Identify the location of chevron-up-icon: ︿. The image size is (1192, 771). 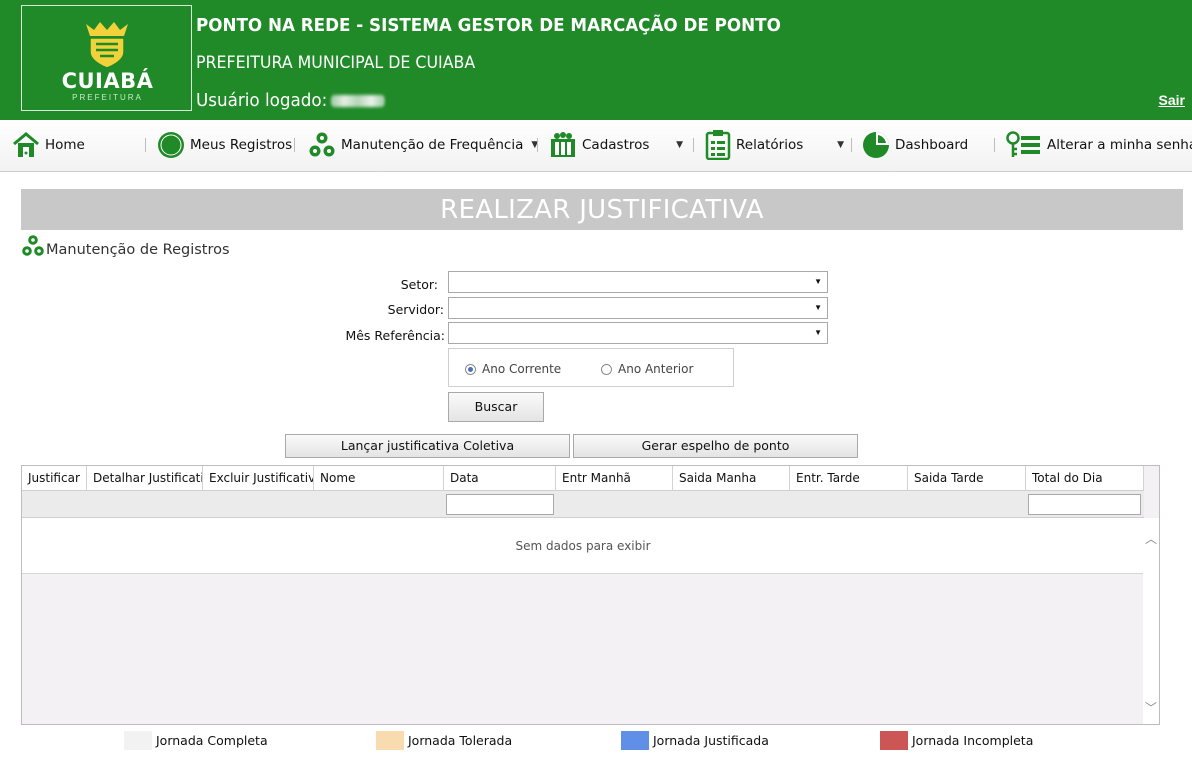
(1151, 538).